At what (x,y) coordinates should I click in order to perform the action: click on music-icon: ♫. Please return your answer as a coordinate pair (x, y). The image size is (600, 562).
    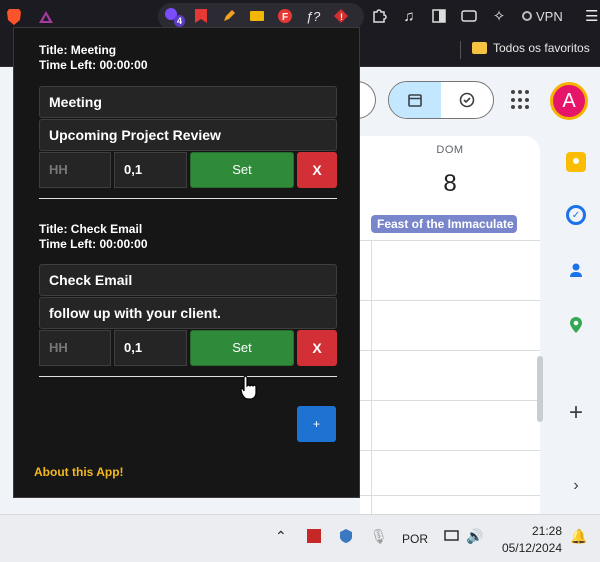
    Looking at the image, I should click on (409, 16).